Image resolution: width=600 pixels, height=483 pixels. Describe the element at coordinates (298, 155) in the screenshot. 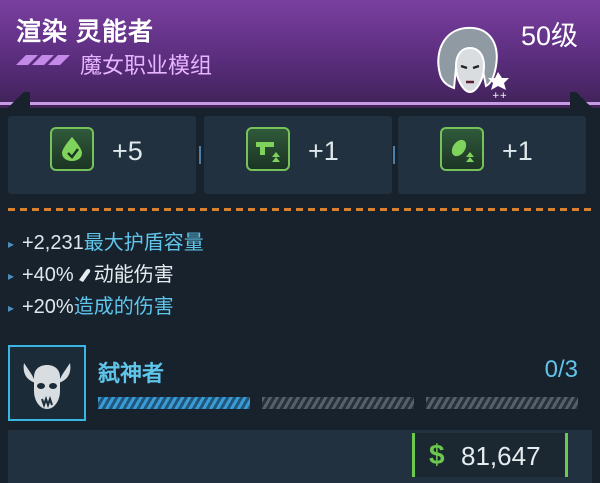

I see `stat-card-gun: +1` at that location.